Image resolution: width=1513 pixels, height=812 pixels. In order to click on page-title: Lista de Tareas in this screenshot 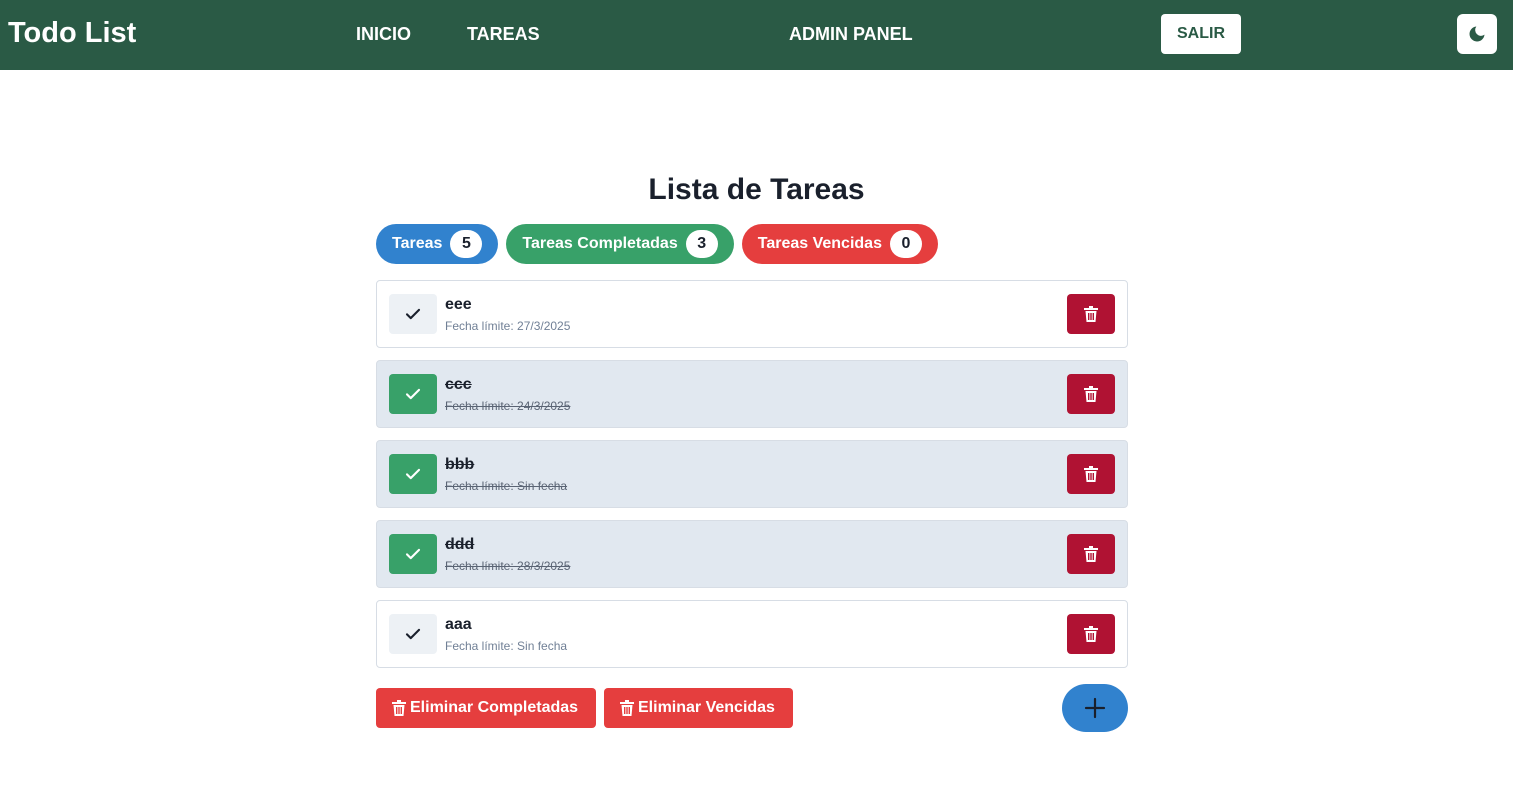, I will do `click(756, 189)`.